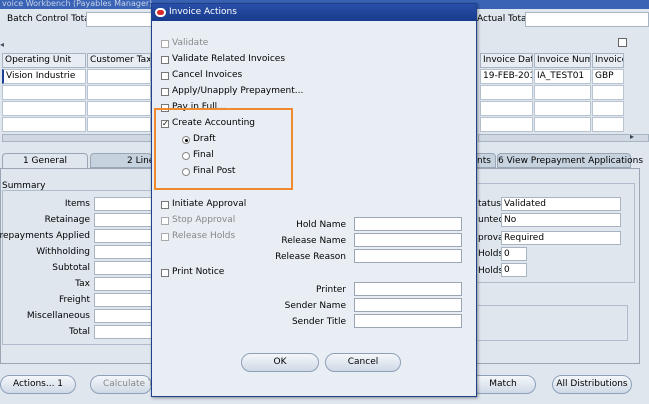 The width and height of the screenshot is (649, 404). Describe the element at coordinates (123, 204) in the screenshot. I see `summary-items-field` at that location.